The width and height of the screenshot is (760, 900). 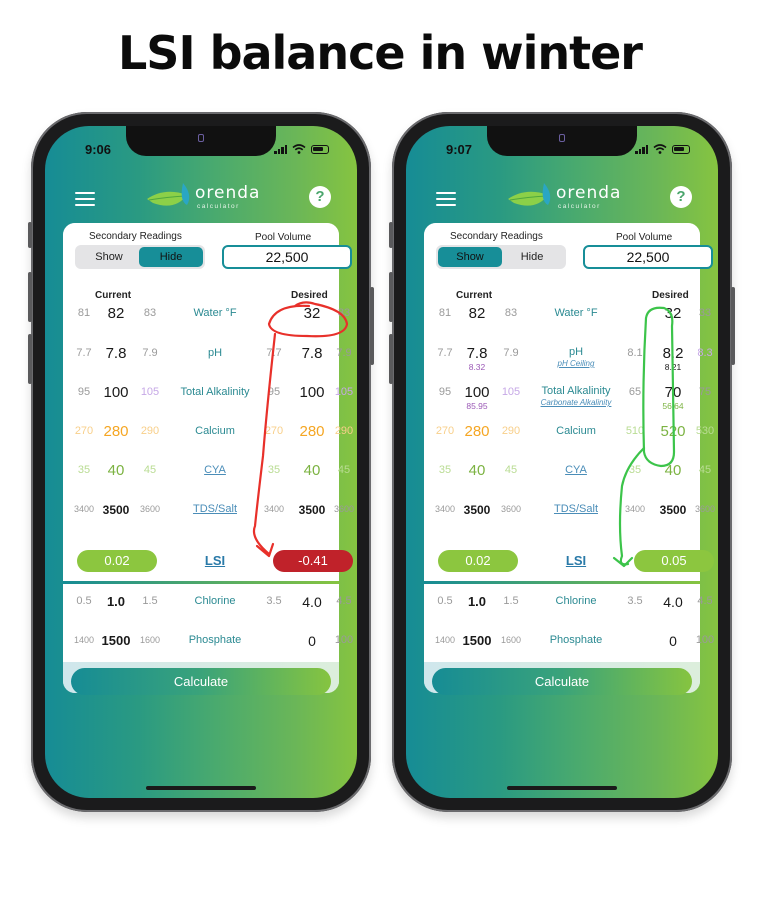 What do you see at coordinates (673, 392) in the screenshot?
I see `desired-value: 70` at bounding box center [673, 392].